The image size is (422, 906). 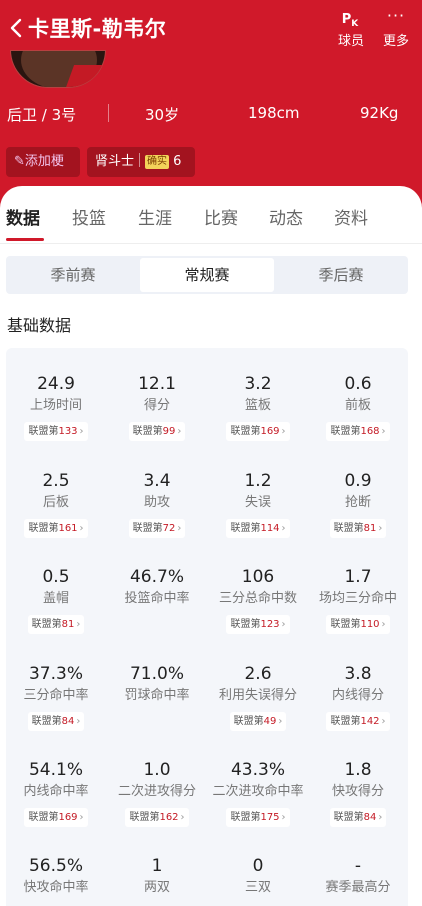 I want to click on rank-number: 142, so click(x=370, y=721).